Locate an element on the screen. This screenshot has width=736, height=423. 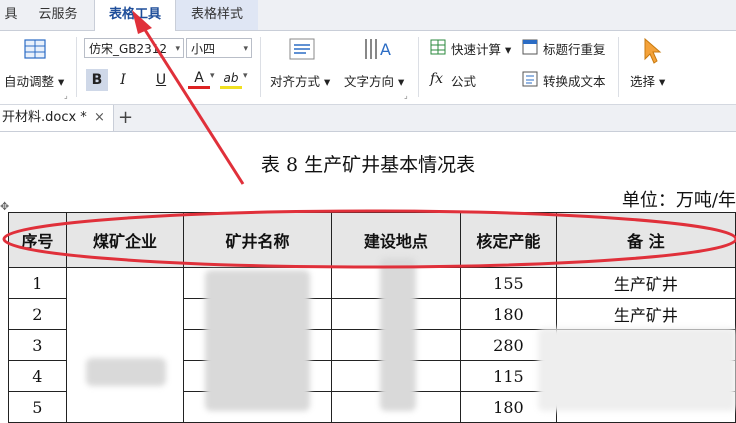
annotation-ellipse is located at coordinates (369, 239).